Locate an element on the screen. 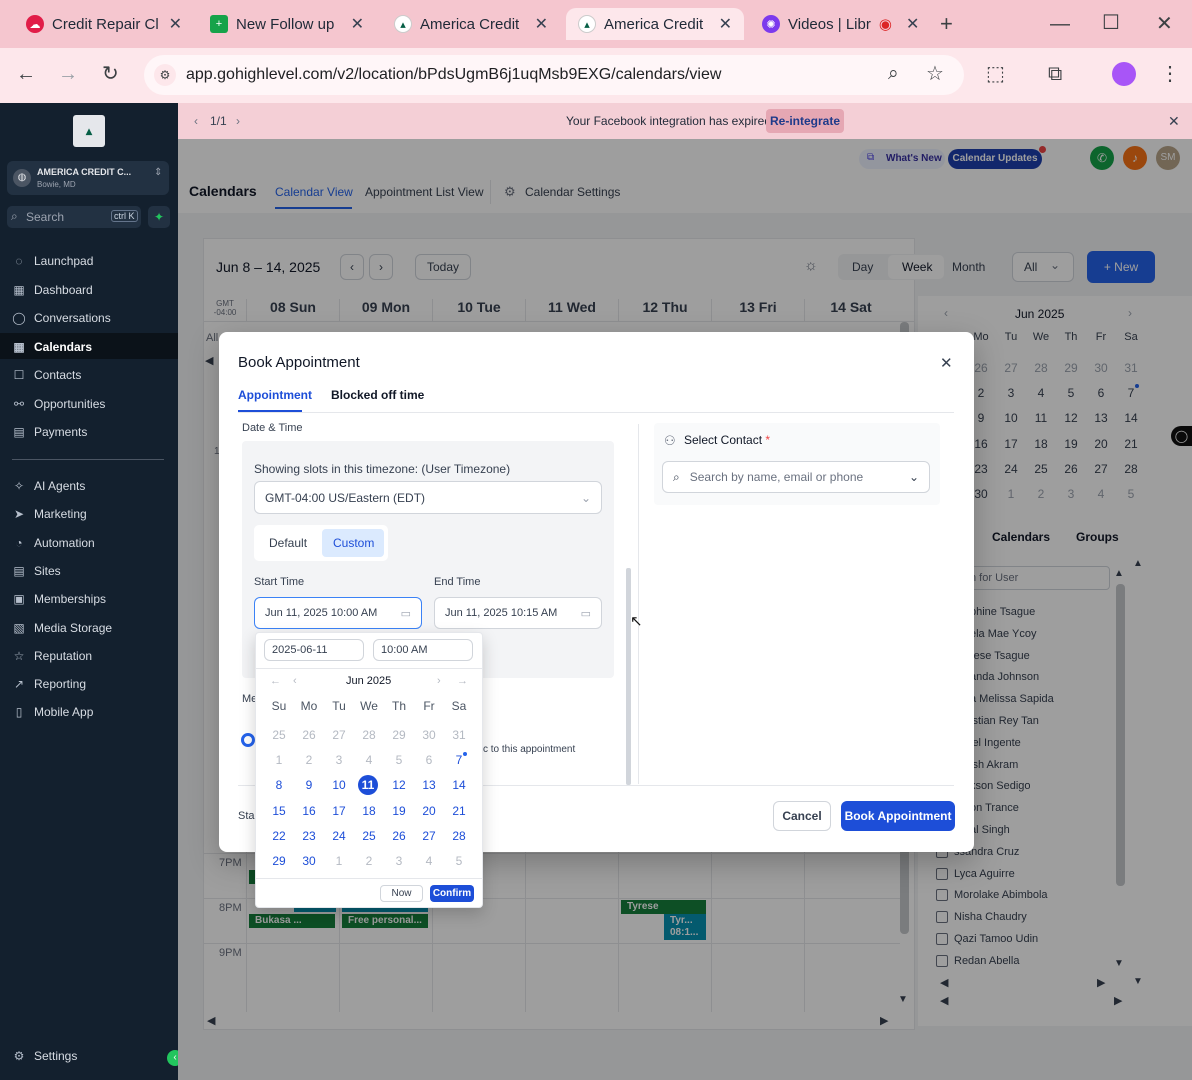  window-close-icon: ✕ is located at coordinates (1164, 24).